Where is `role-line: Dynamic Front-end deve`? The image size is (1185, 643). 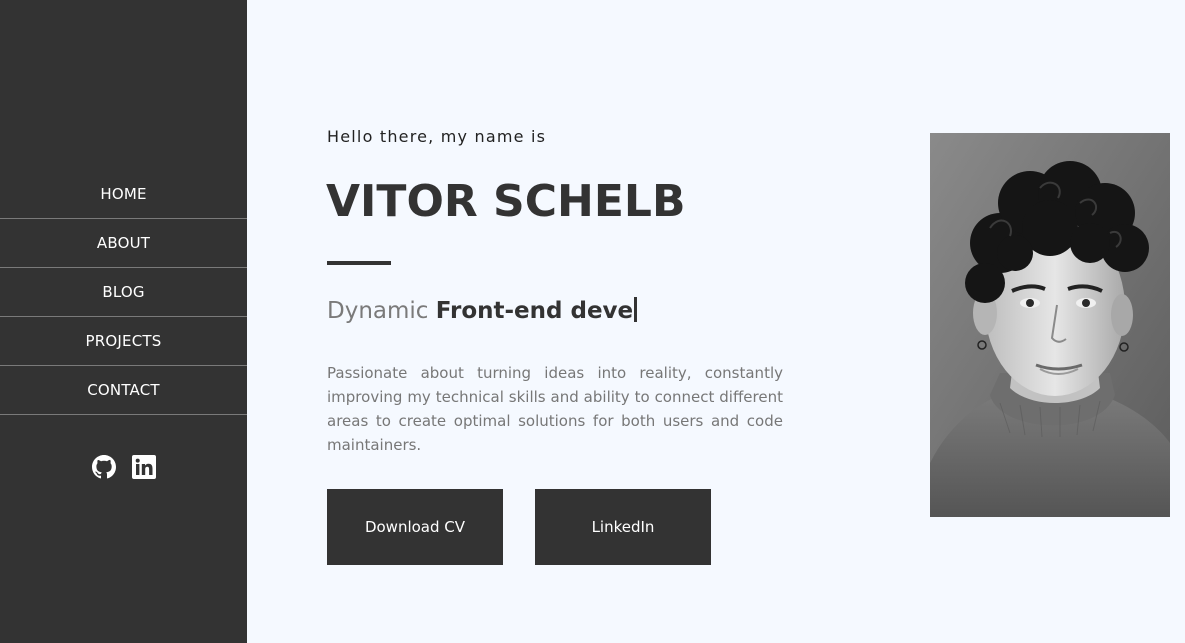
role-line: Dynamic Front-end deve is located at coordinates (482, 310).